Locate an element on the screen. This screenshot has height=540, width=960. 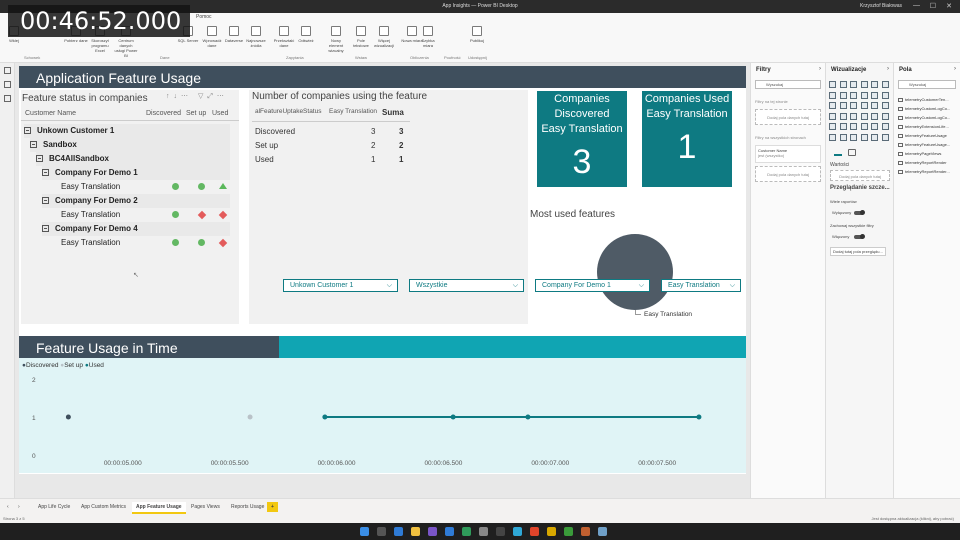
enter-data-button: Wprowadź dane is located at coordinates (212, 37).